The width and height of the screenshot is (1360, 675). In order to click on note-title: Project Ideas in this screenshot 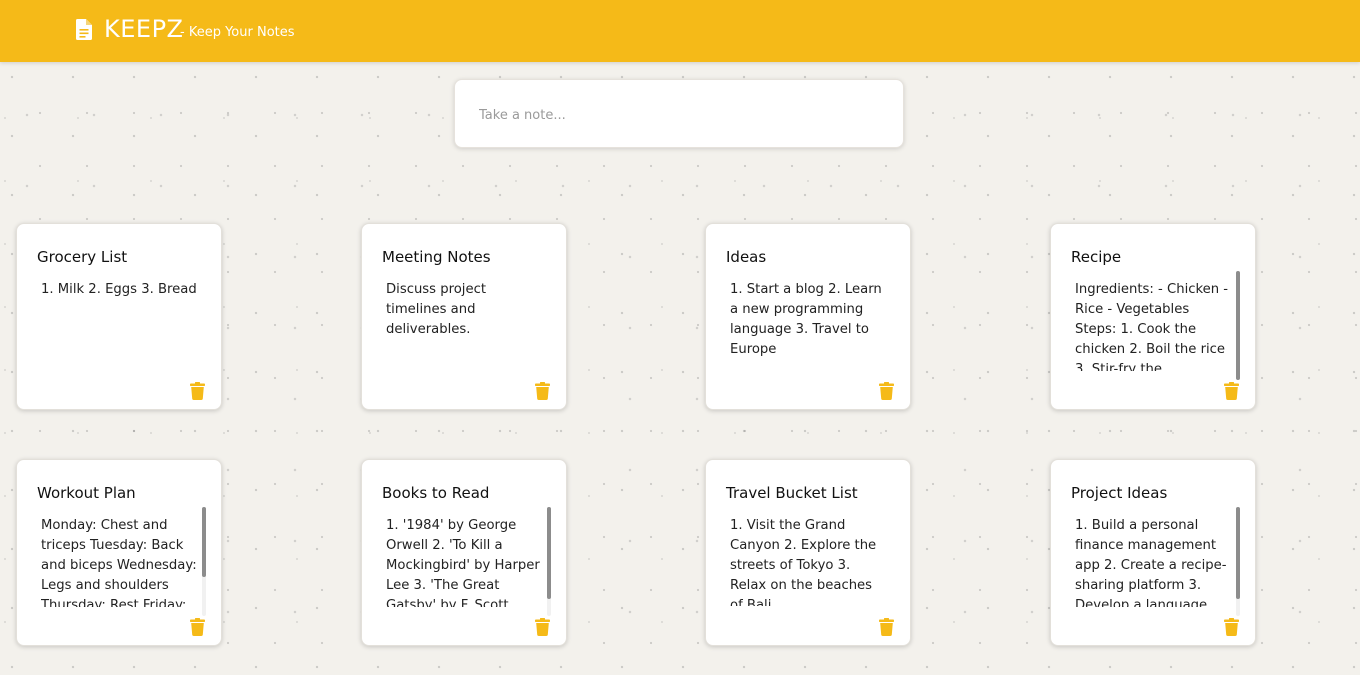, I will do `click(1119, 493)`.